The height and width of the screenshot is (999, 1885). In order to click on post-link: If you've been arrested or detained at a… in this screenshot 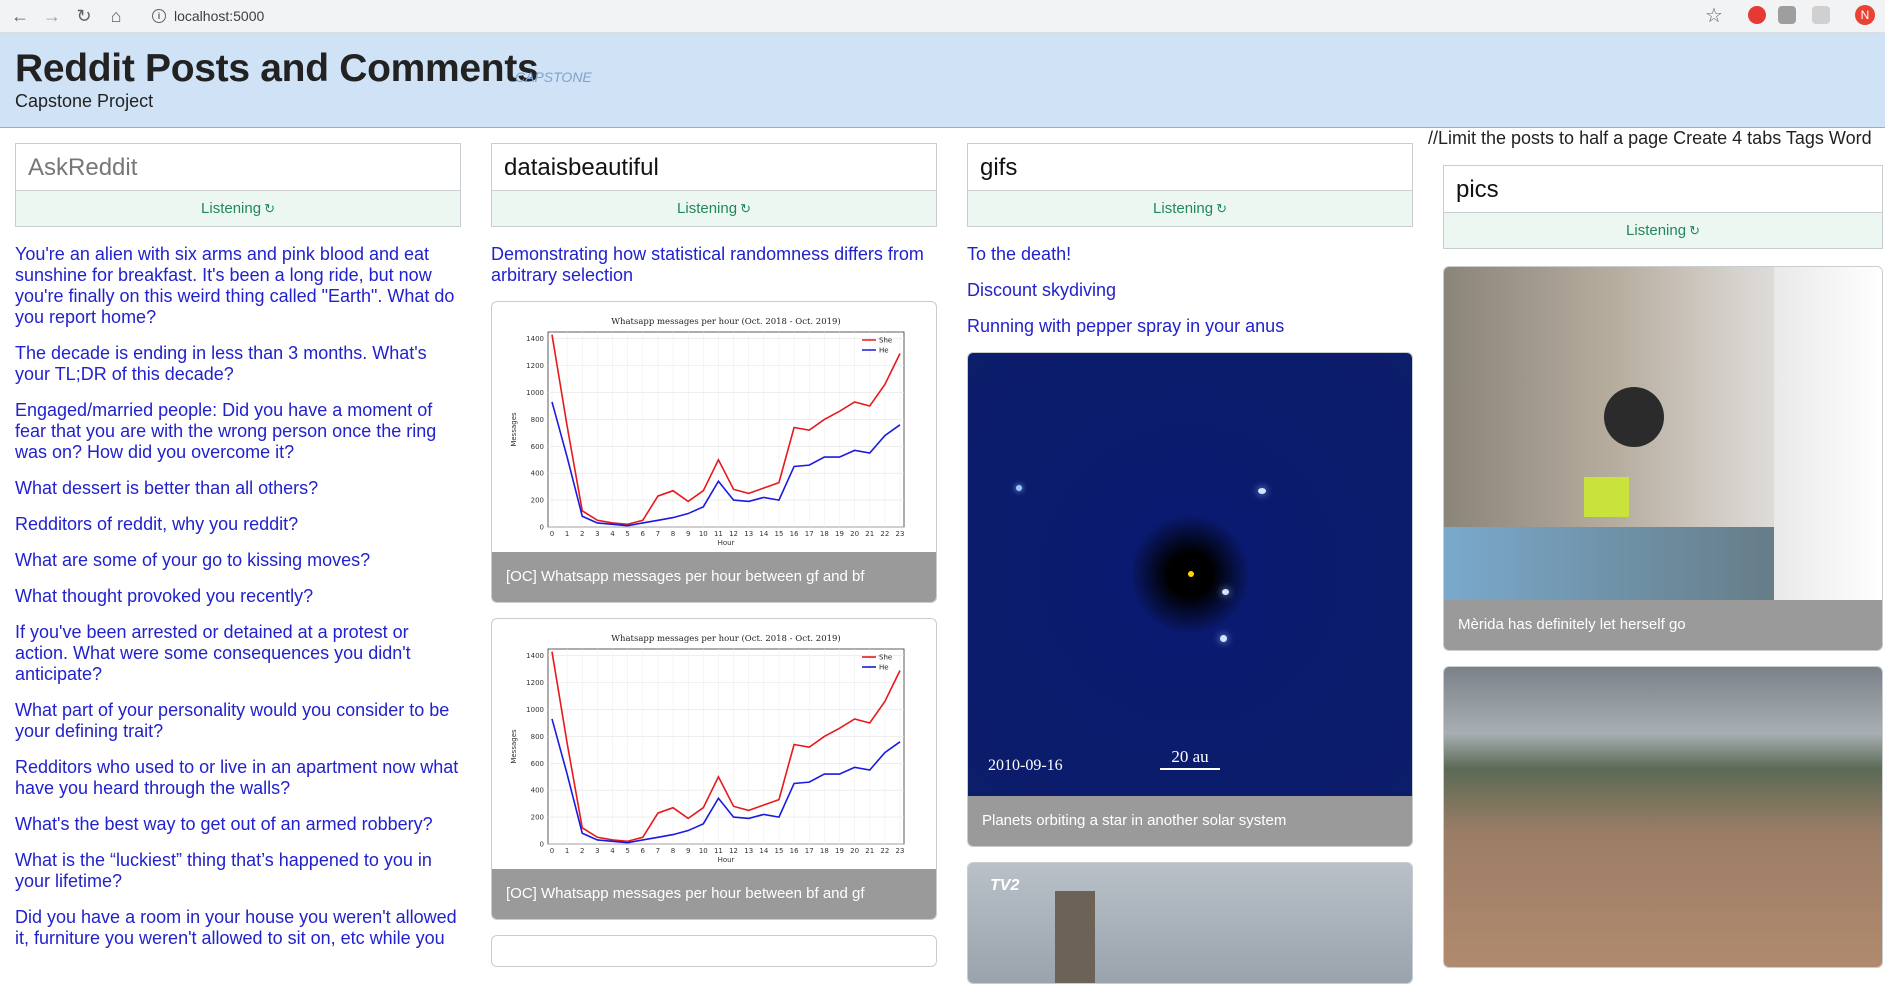, I will do `click(238, 653)`.